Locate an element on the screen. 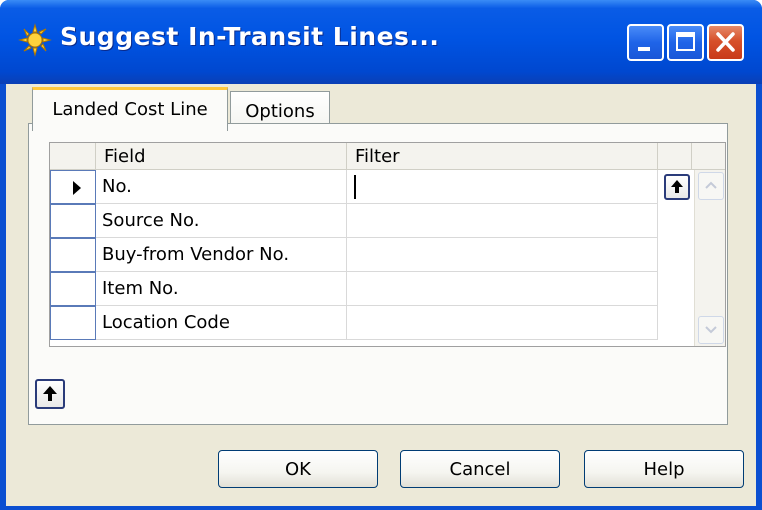 This screenshot has width=762, height=510. maximize-icon is located at coordinates (685, 41).